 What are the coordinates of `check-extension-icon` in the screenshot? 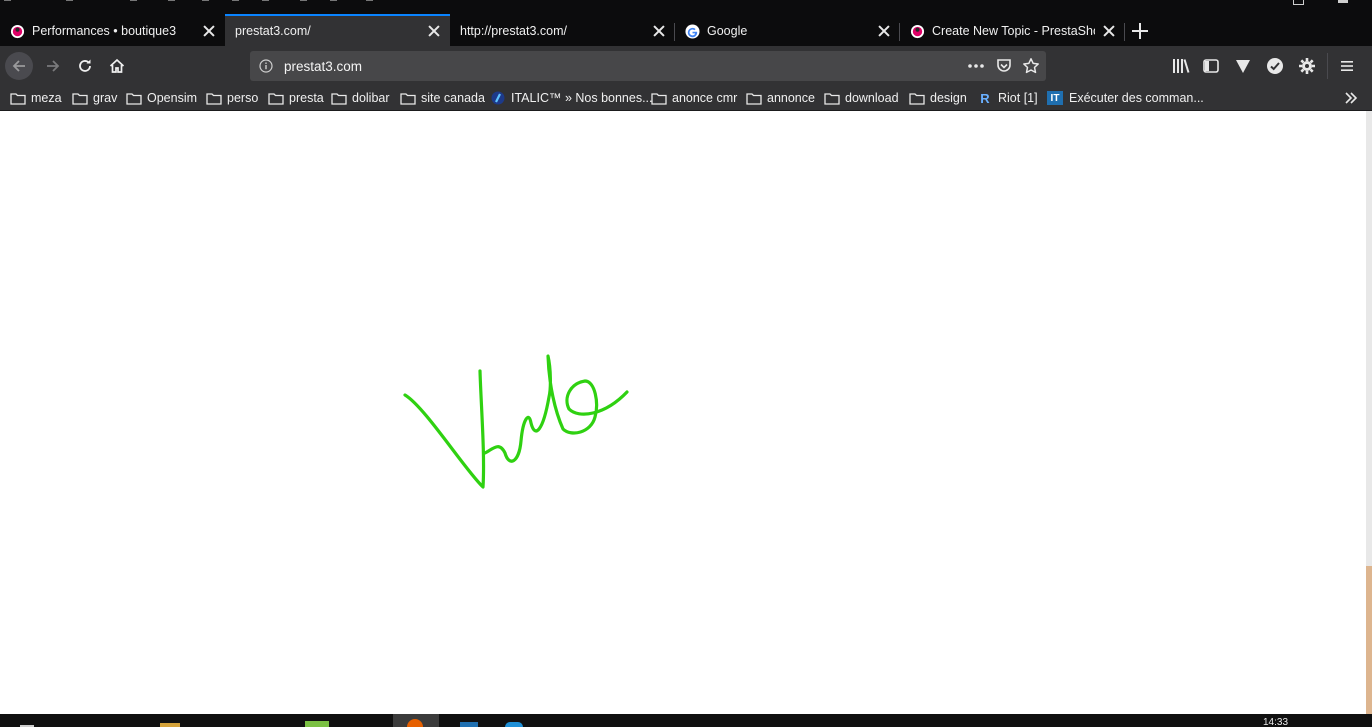 It's located at (1275, 66).